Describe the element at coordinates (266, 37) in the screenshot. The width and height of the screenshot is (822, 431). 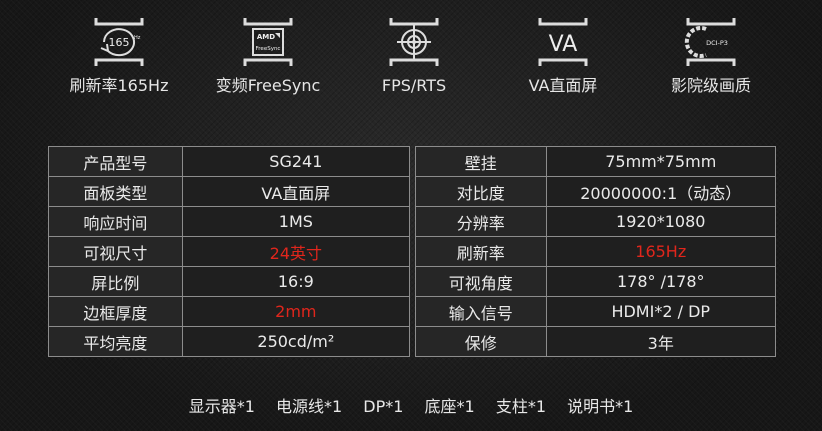
I see `svg-text: AMD` at that location.